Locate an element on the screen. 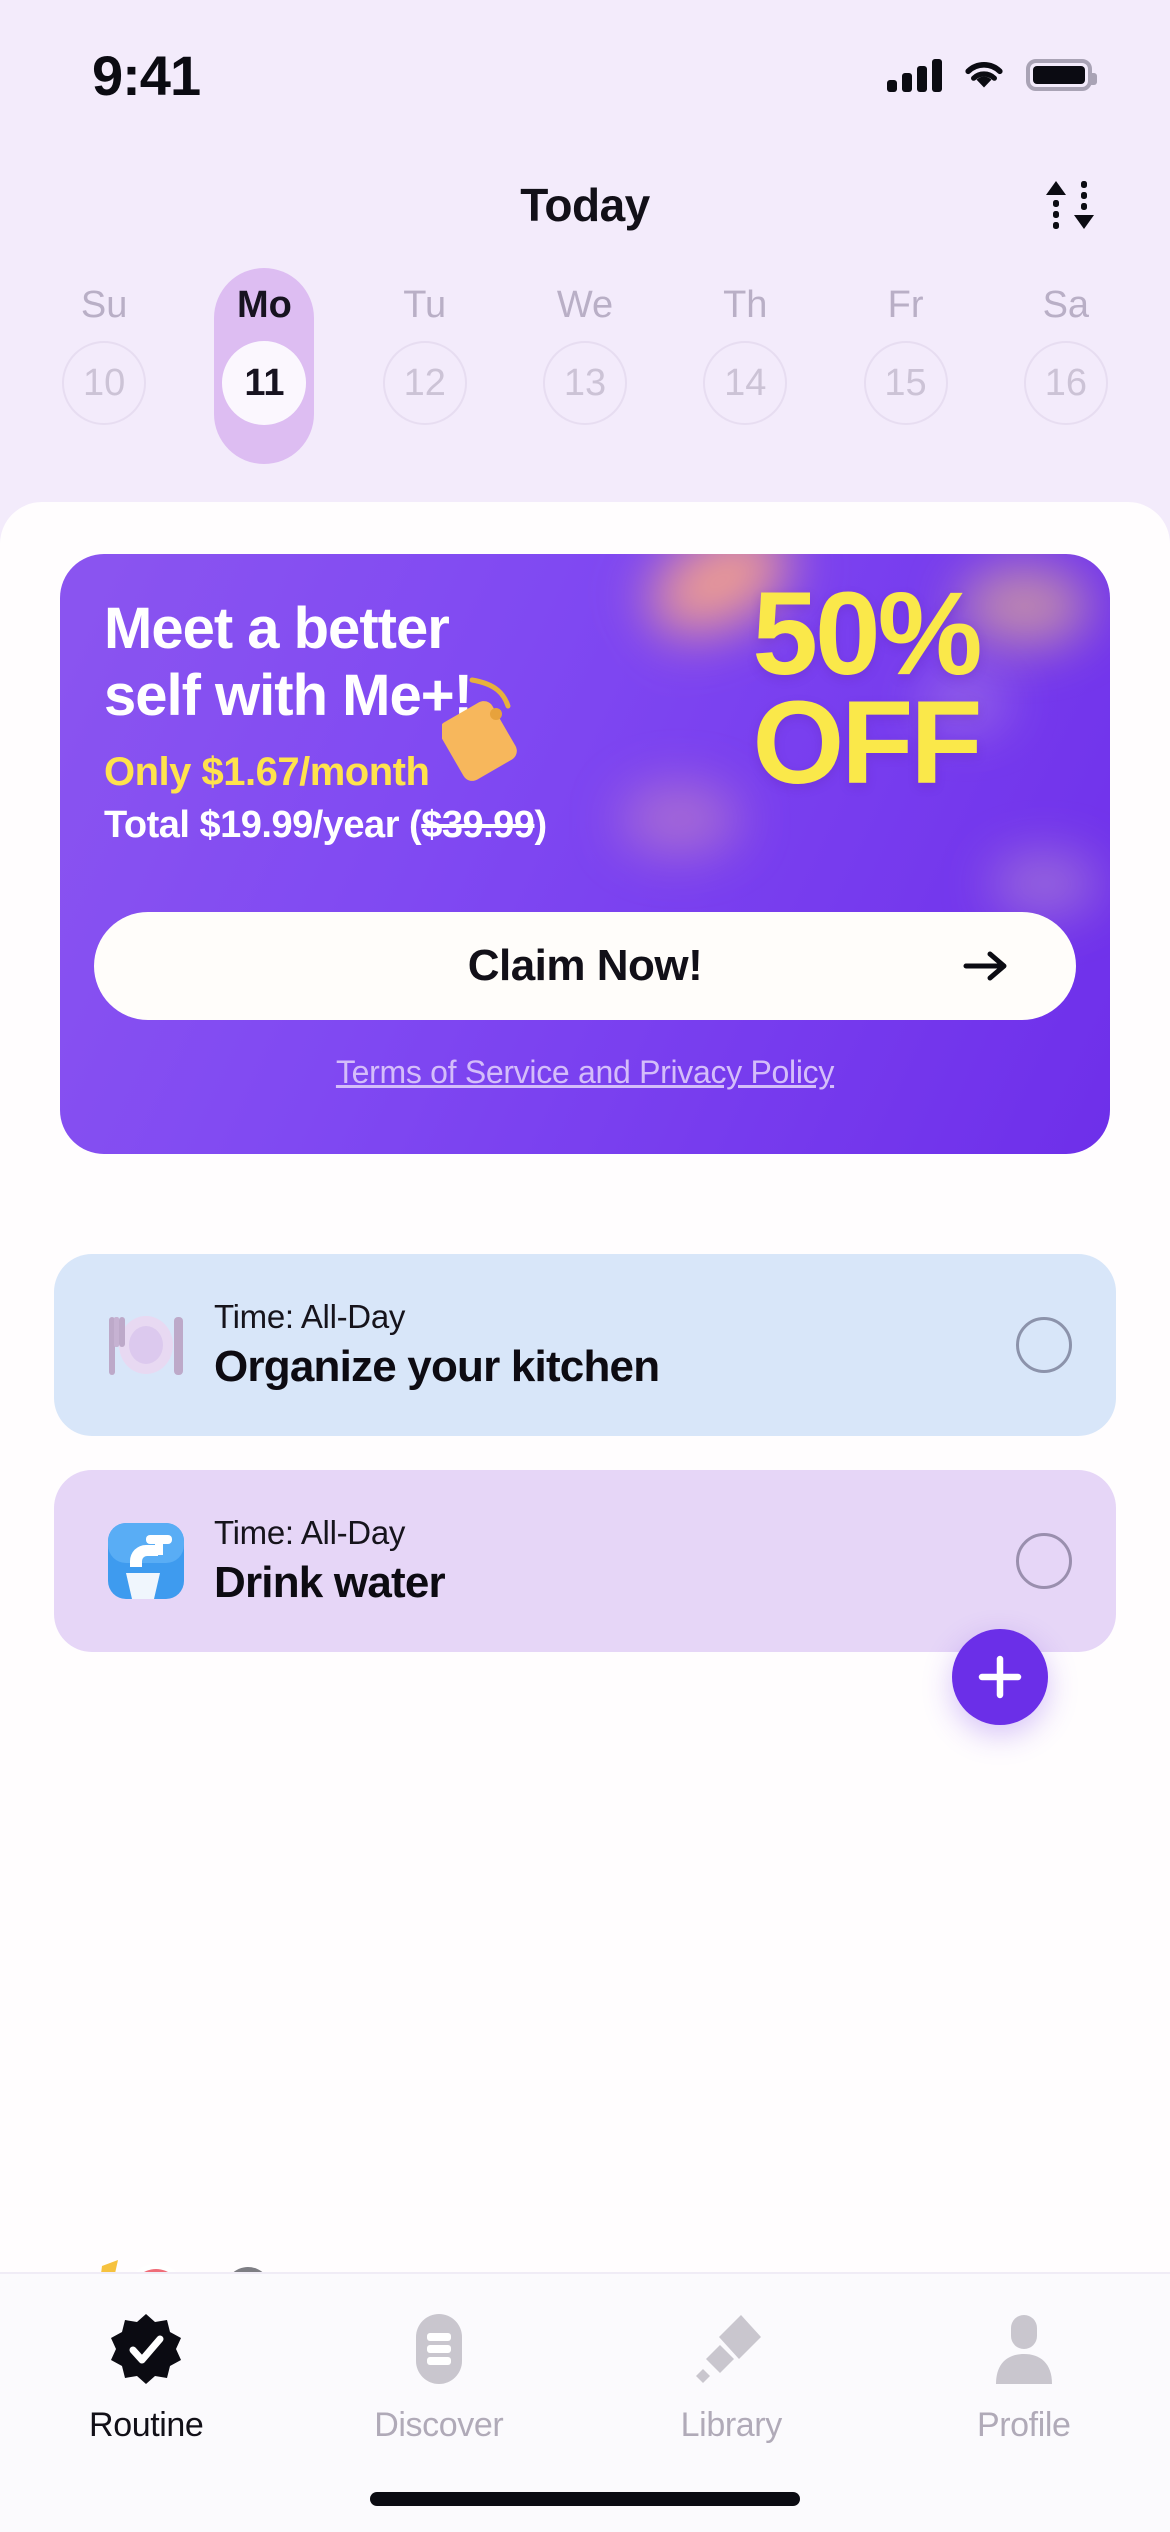 The height and width of the screenshot is (2532, 1170). page-title: Today is located at coordinates (585, 205).